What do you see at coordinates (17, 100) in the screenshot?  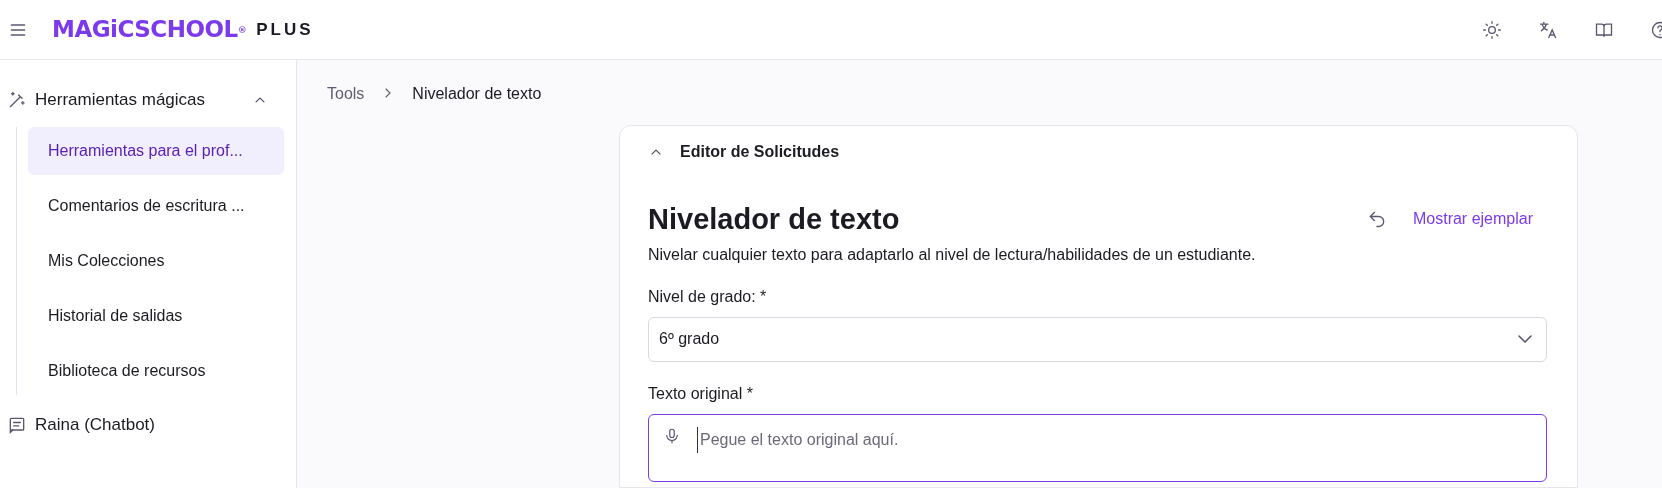 I see `wand-icon` at bounding box center [17, 100].